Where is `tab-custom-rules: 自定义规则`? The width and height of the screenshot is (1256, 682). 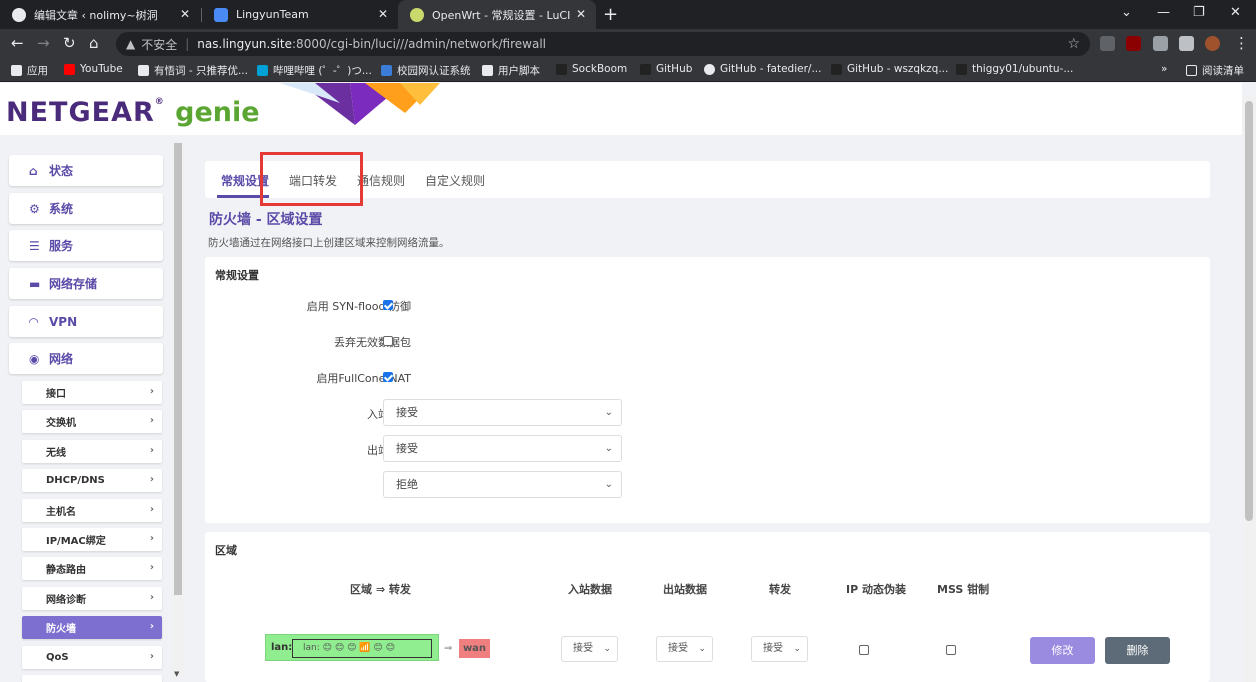
tab-custom-rules: 自定义规则 is located at coordinates (455, 180).